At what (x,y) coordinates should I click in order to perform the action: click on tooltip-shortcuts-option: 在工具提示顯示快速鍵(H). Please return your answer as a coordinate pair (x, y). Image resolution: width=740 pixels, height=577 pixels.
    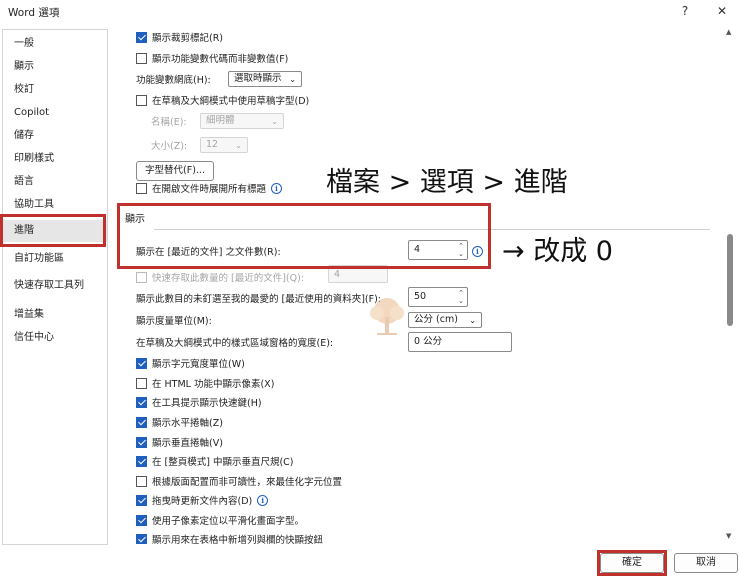
    Looking at the image, I should click on (199, 402).